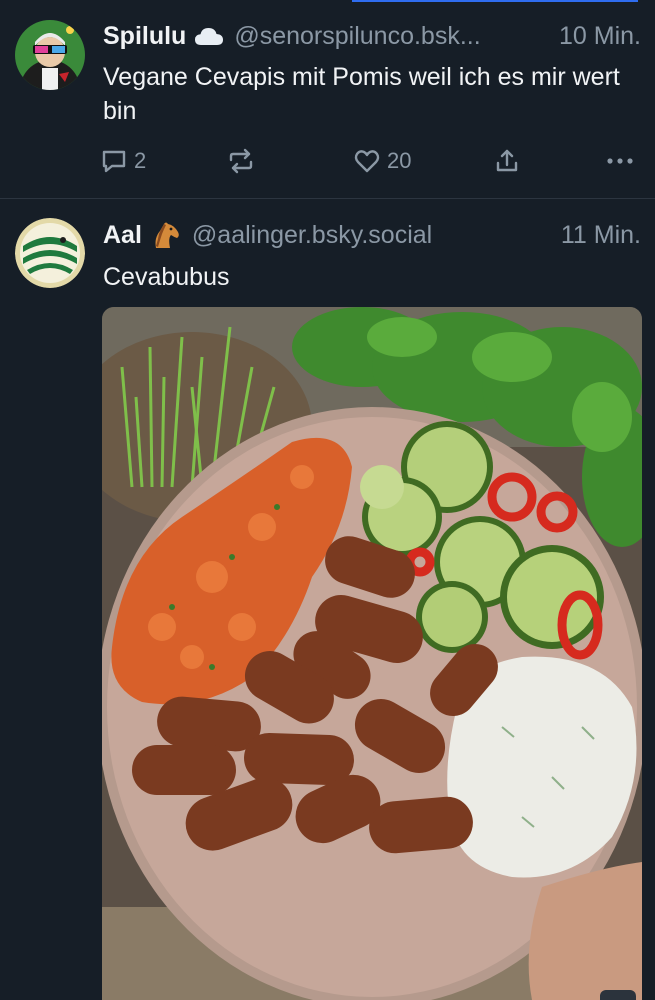  I want to click on repost-icon, so click(241, 161).